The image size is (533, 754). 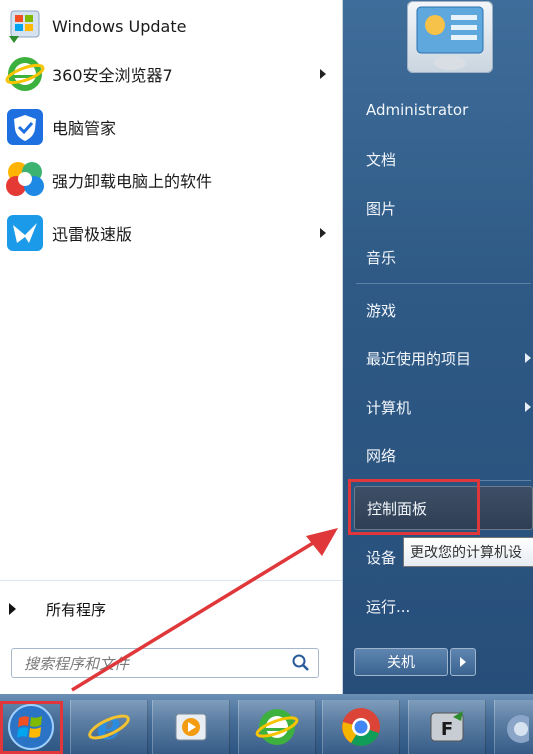 I want to click on annotation-arrow-icon, so click(x=204, y=610).